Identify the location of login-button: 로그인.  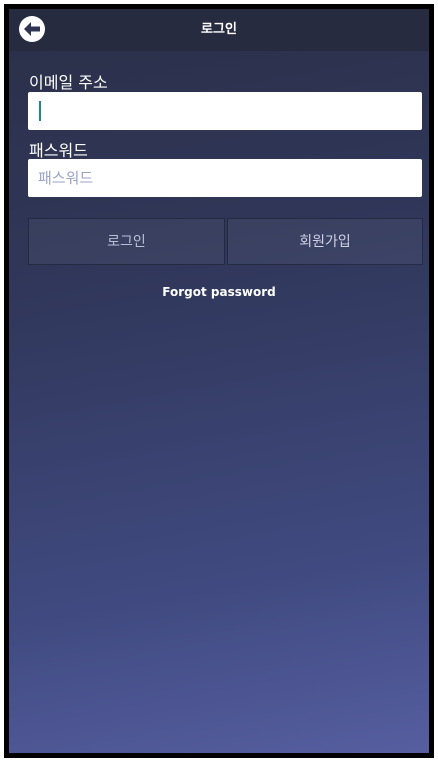
(126, 241).